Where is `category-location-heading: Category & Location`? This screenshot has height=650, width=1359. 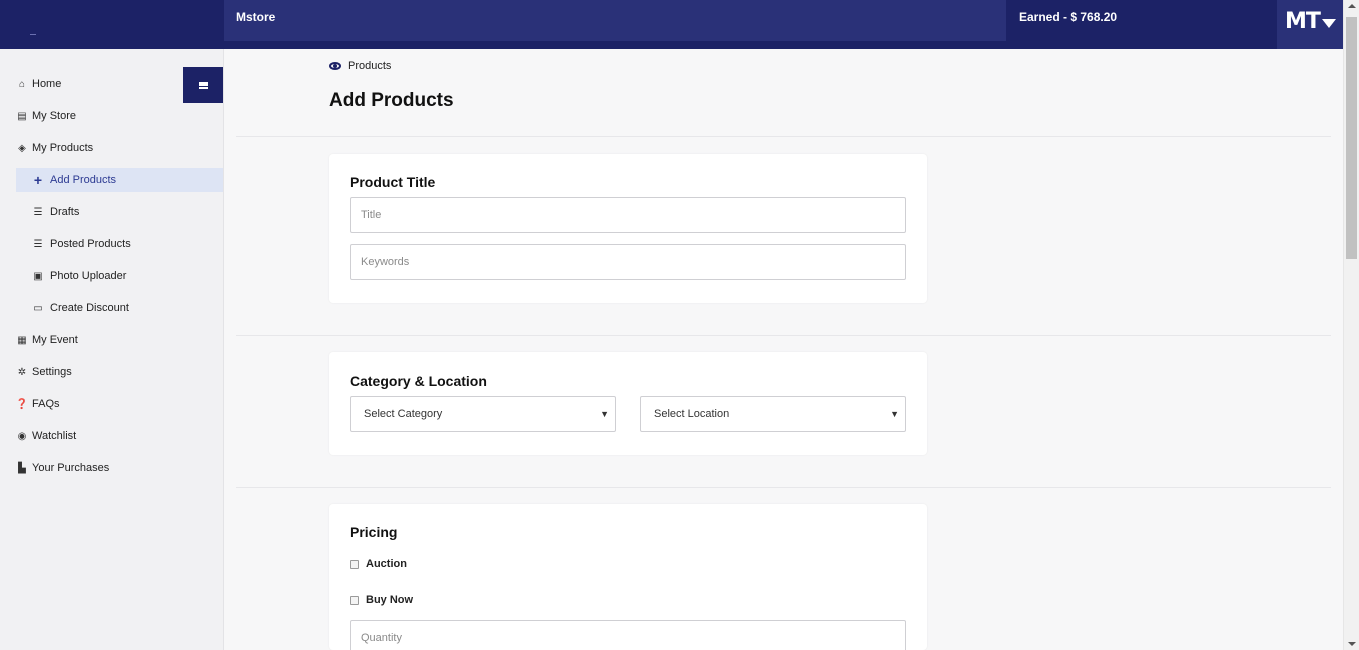
category-location-heading: Category & Location is located at coordinates (418, 381).